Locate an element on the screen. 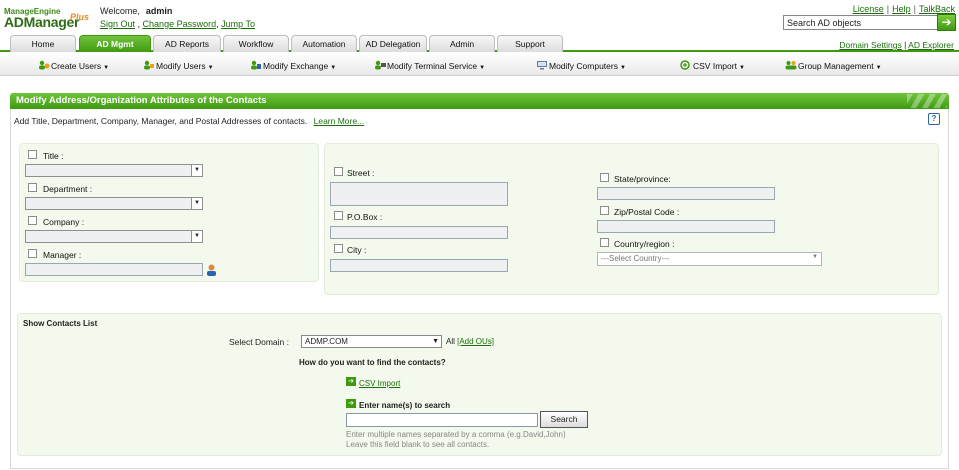 The height and width of the screenshot is (470, 959). tab-workflow: Workflow is located at coordinates (256, 43).